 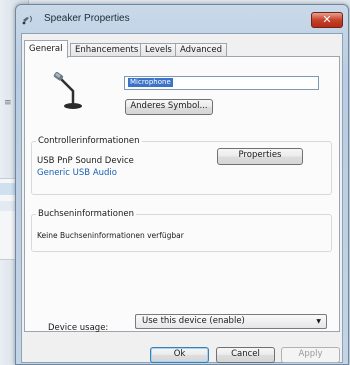 I want to click on chevron-down-icon: ▼, so click(x=318, y=321).